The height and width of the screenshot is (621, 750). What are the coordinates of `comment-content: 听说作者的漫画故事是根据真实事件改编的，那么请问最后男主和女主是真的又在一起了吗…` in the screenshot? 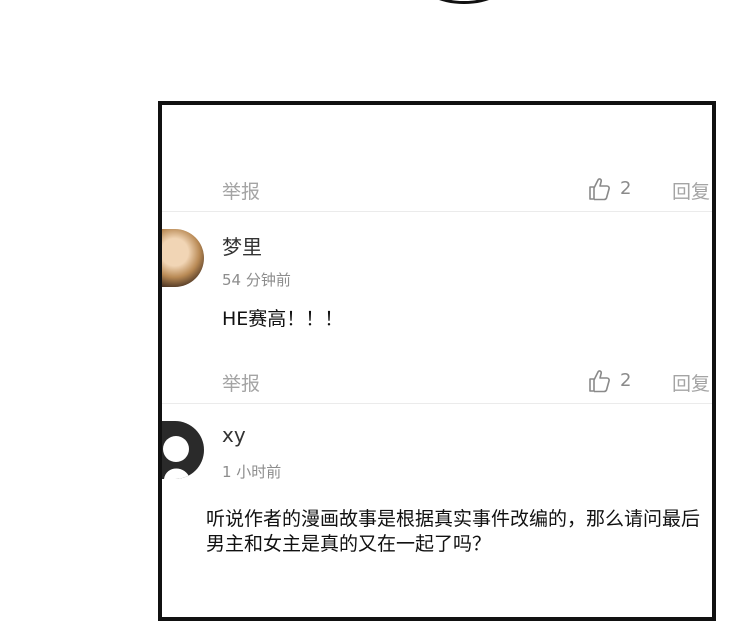 It's located at (453, 531).